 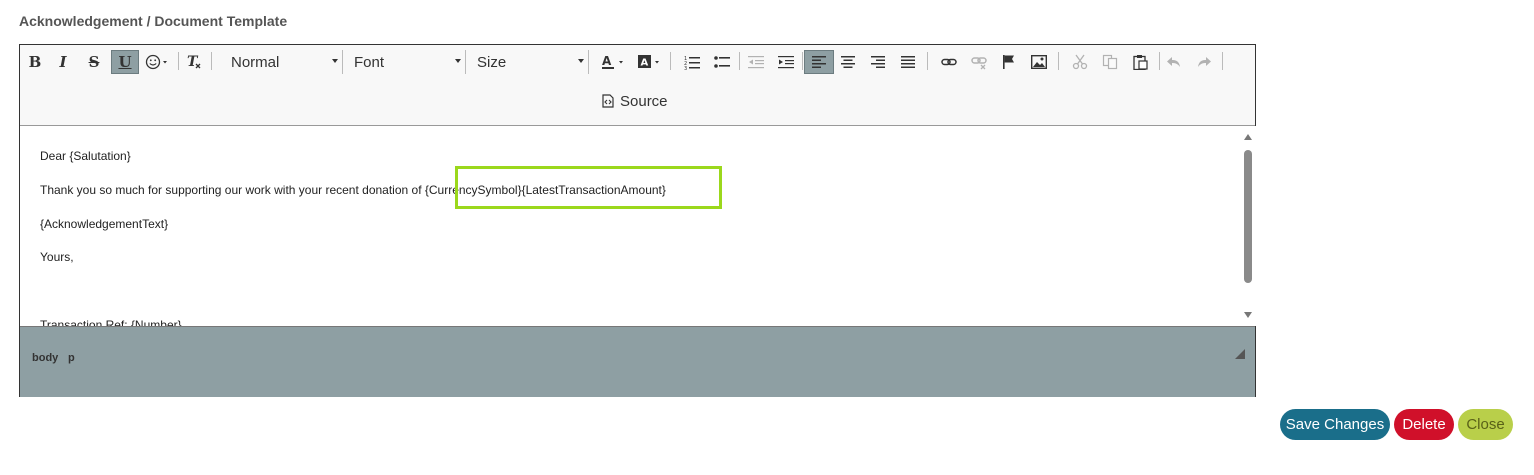 I want to click on background-color-icon: A, so click(x=648, y=62).